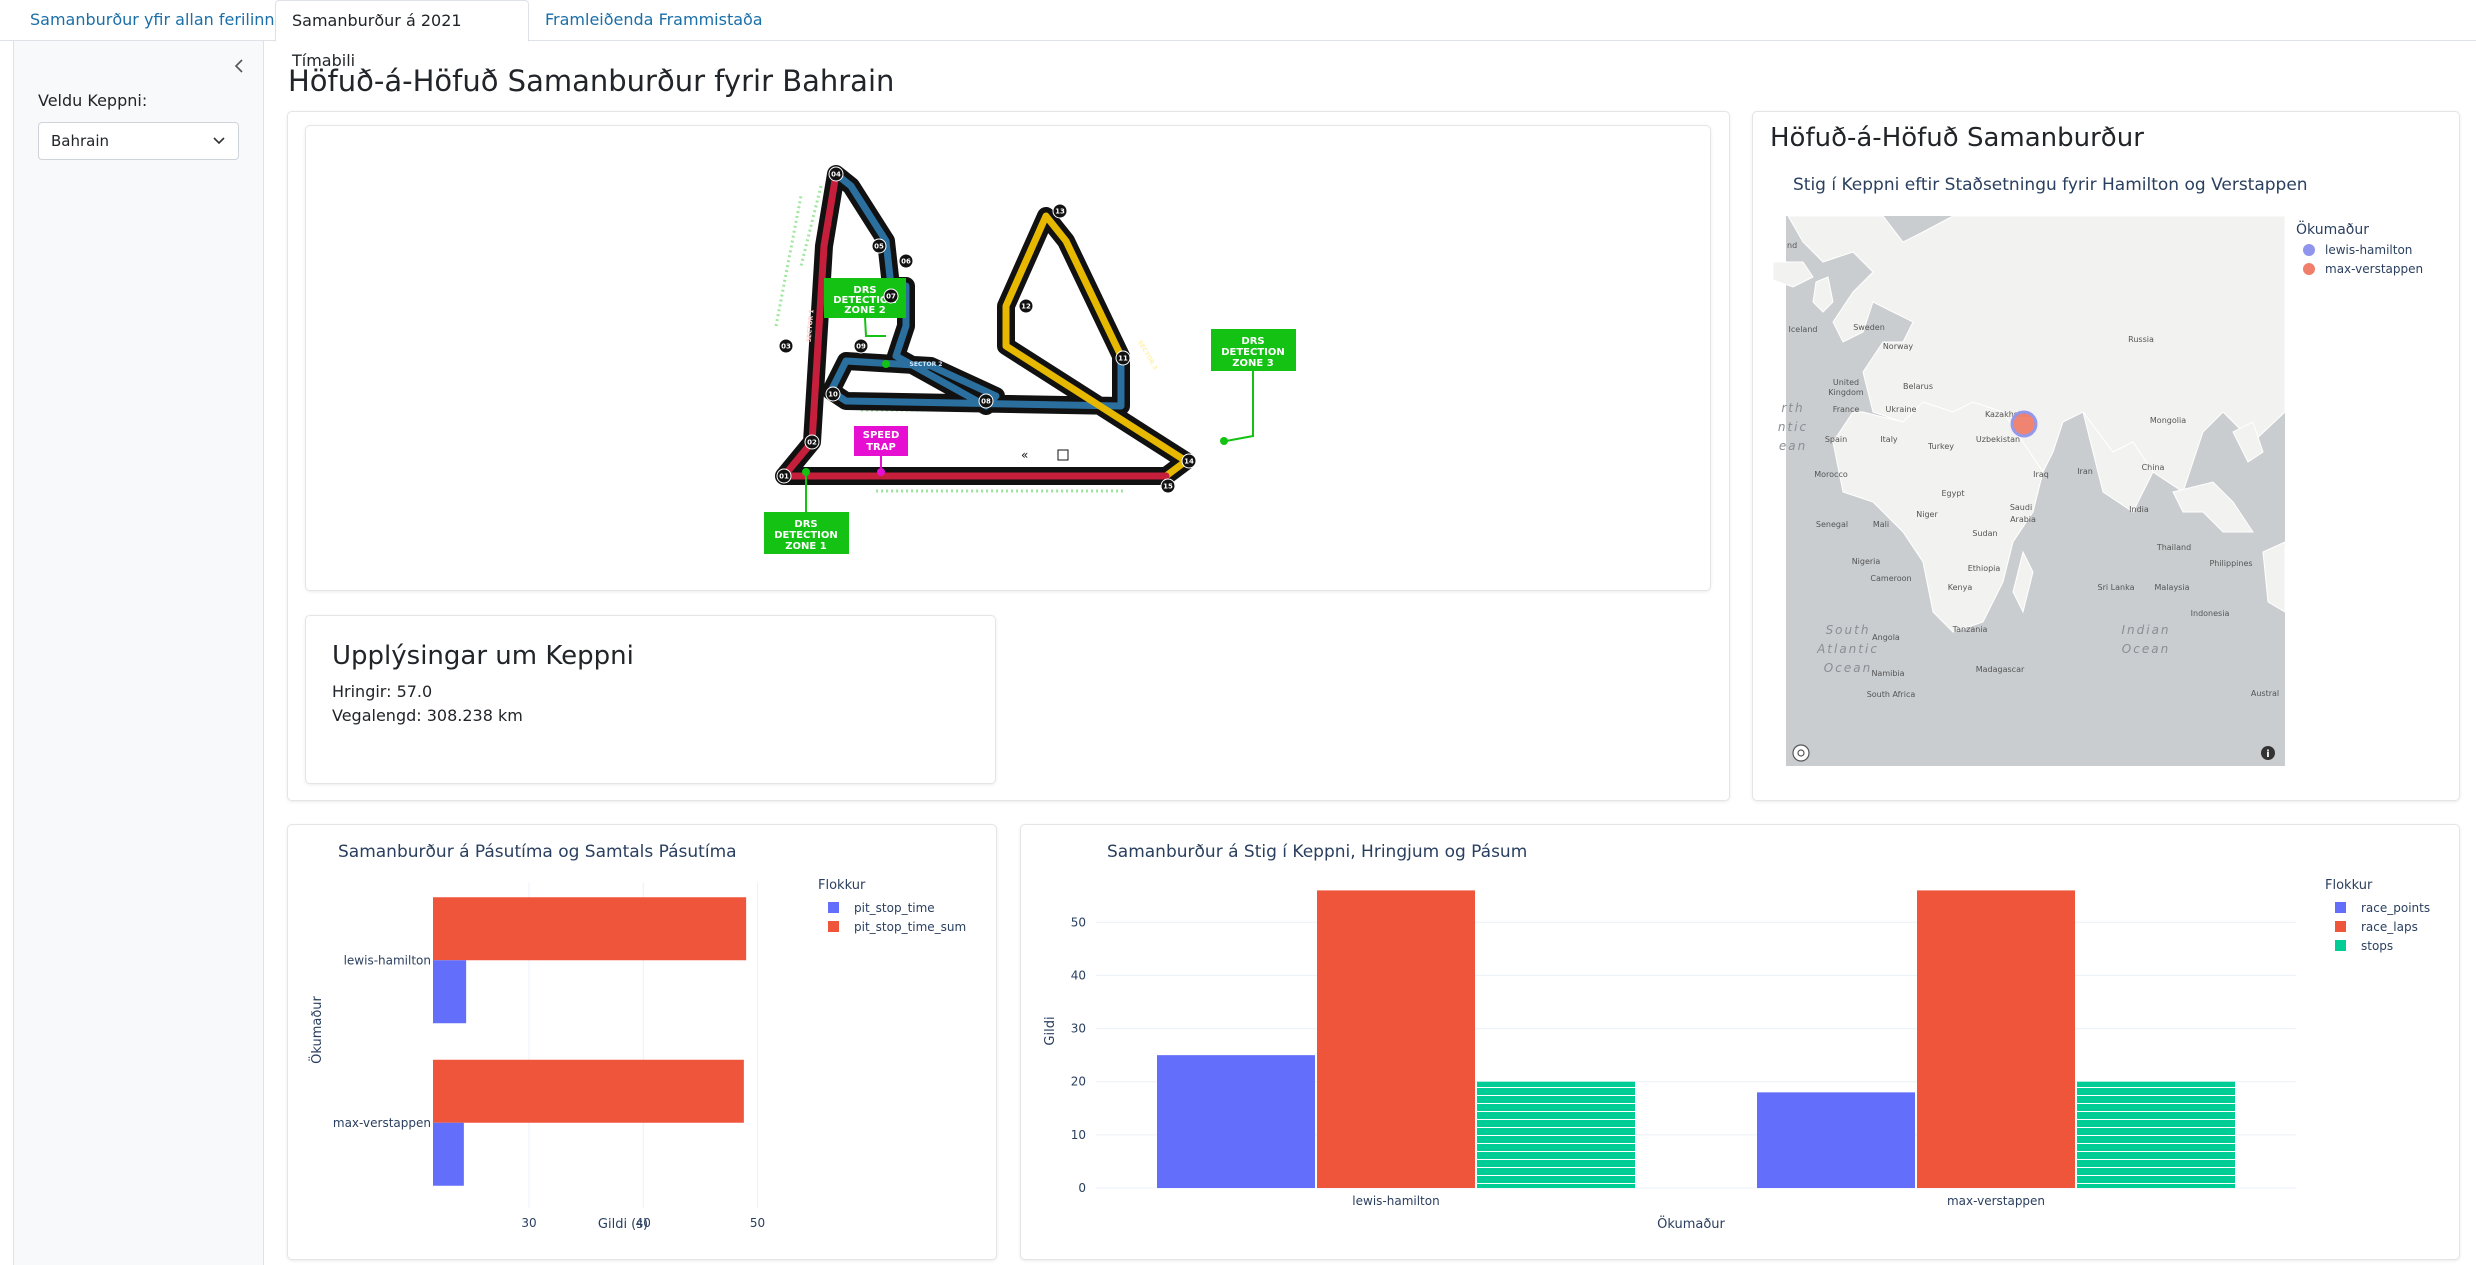 Image resolution: width=2476 pixels, height=1265 pixels. What do you see at coordinates (1253, 350) in the screenshot?
I see `drs-zone-3-label: DRS DETECTION ZONE 3` at bounding box center [1253, 350].